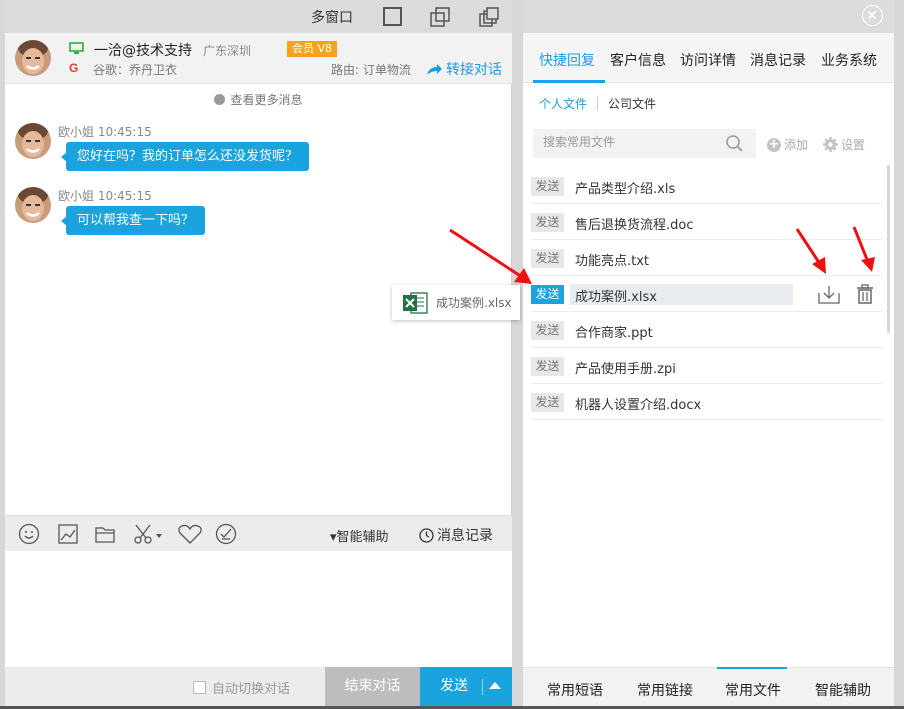 This screenshot has width=904, height=709. Describe the element at coordinates (266, 100) in the screenshot. I see `load-more-label: 查看更多消息` at that location.